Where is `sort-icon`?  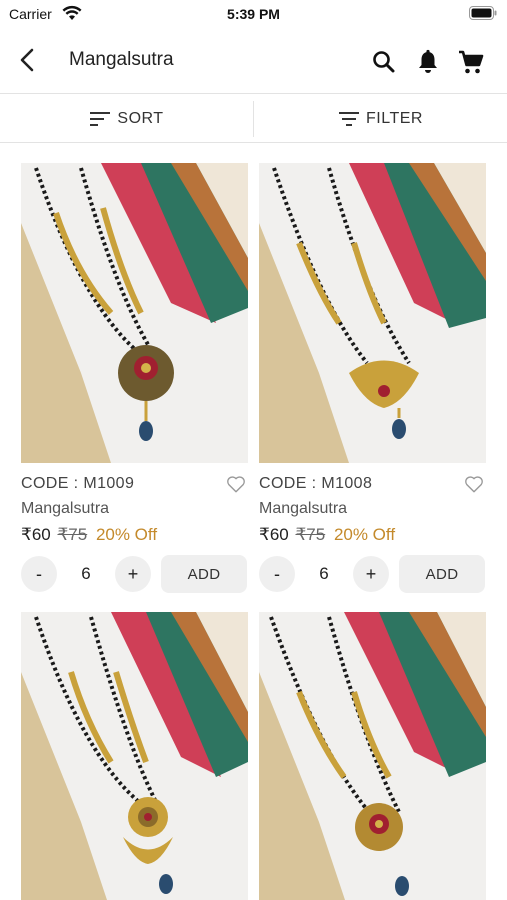
sort-icon is located at coordinates (100, 119).